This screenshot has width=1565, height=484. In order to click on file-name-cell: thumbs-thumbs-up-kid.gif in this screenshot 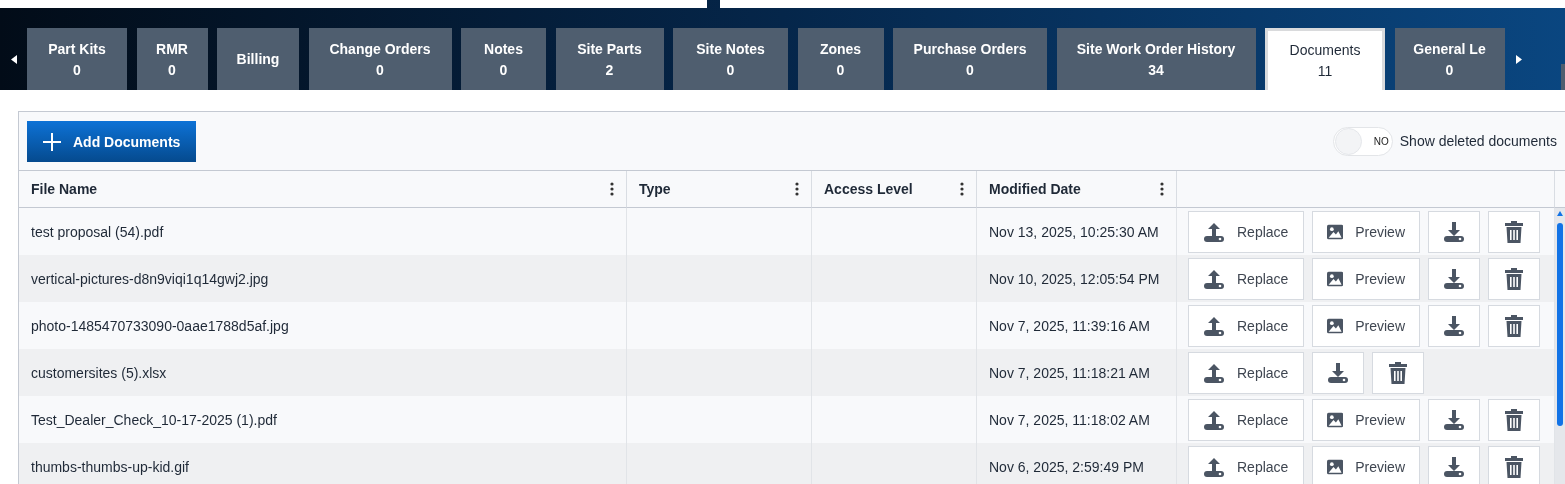, I will do `click(323, 463)`.